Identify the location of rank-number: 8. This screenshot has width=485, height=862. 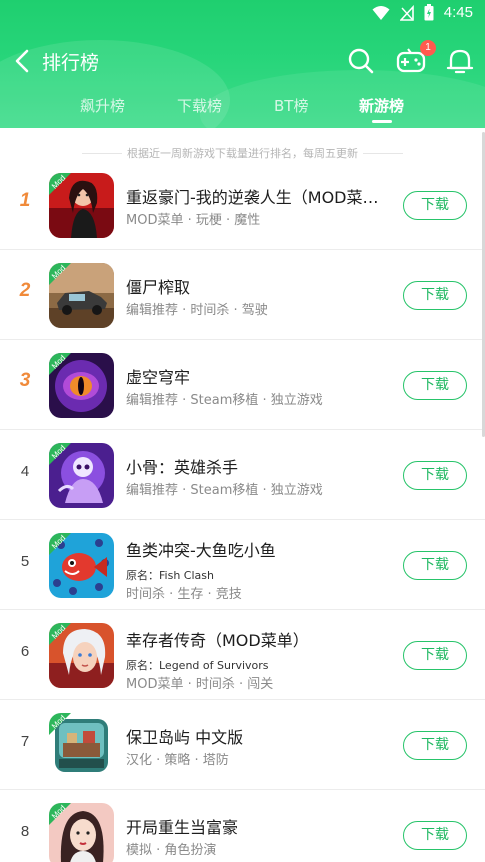
(25, 831).